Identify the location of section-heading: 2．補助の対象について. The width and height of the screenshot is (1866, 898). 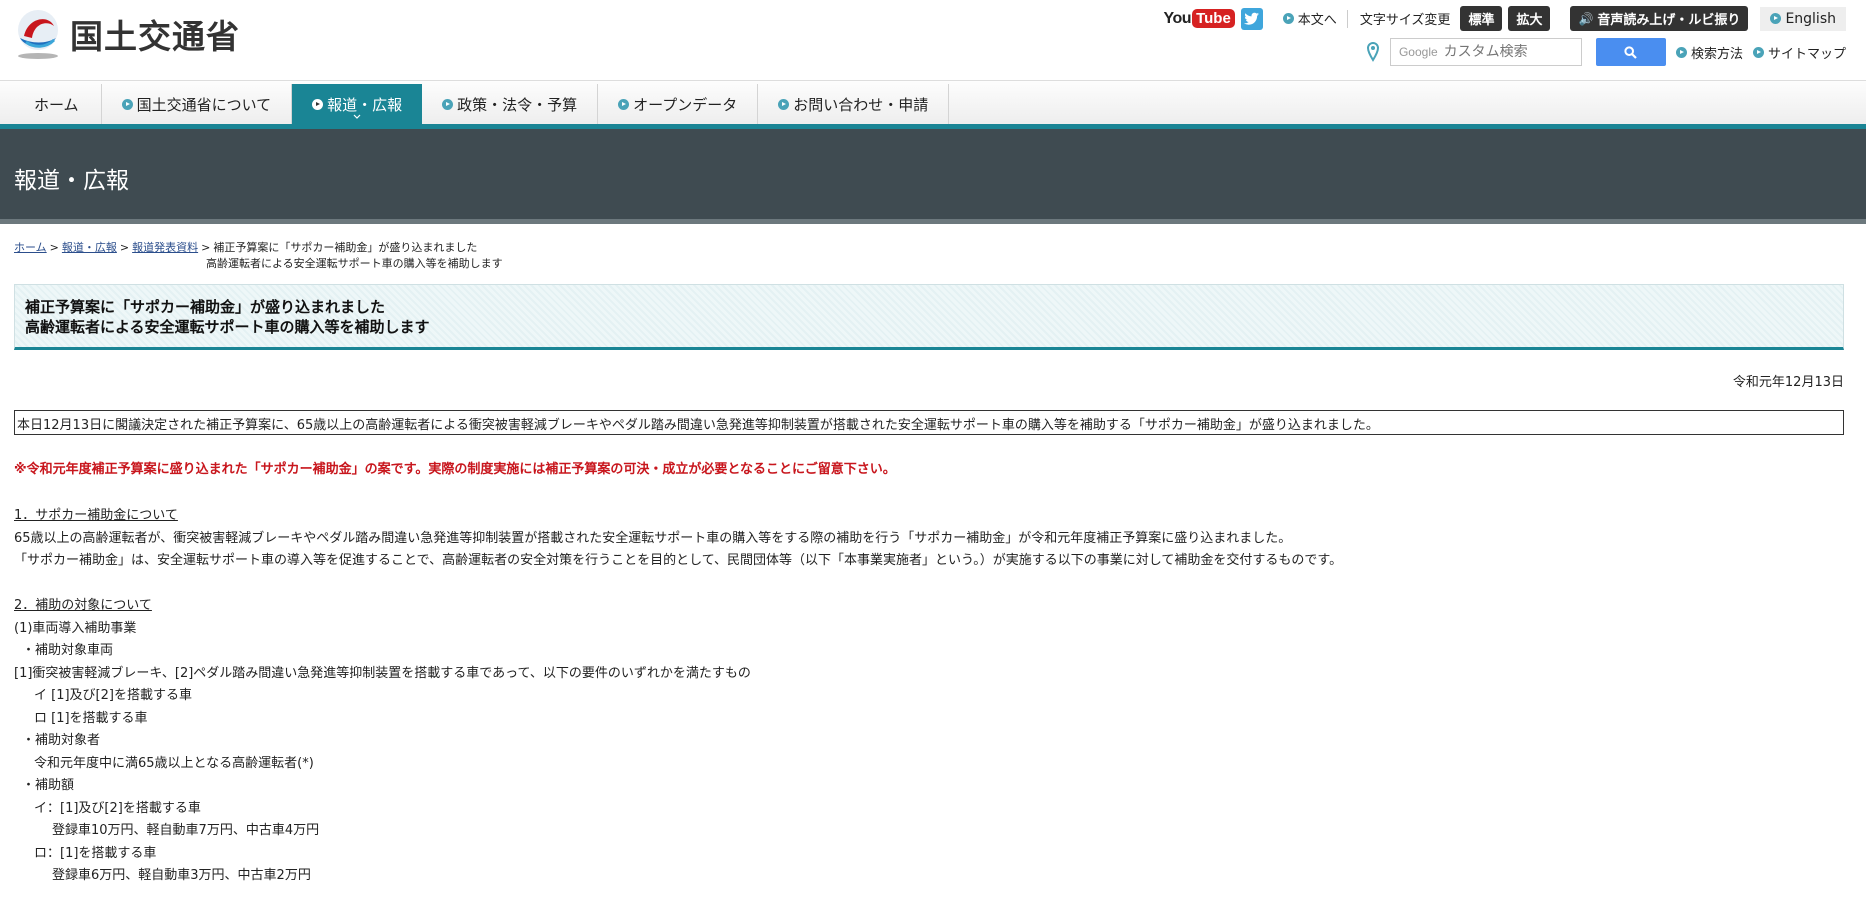
(83, 605).